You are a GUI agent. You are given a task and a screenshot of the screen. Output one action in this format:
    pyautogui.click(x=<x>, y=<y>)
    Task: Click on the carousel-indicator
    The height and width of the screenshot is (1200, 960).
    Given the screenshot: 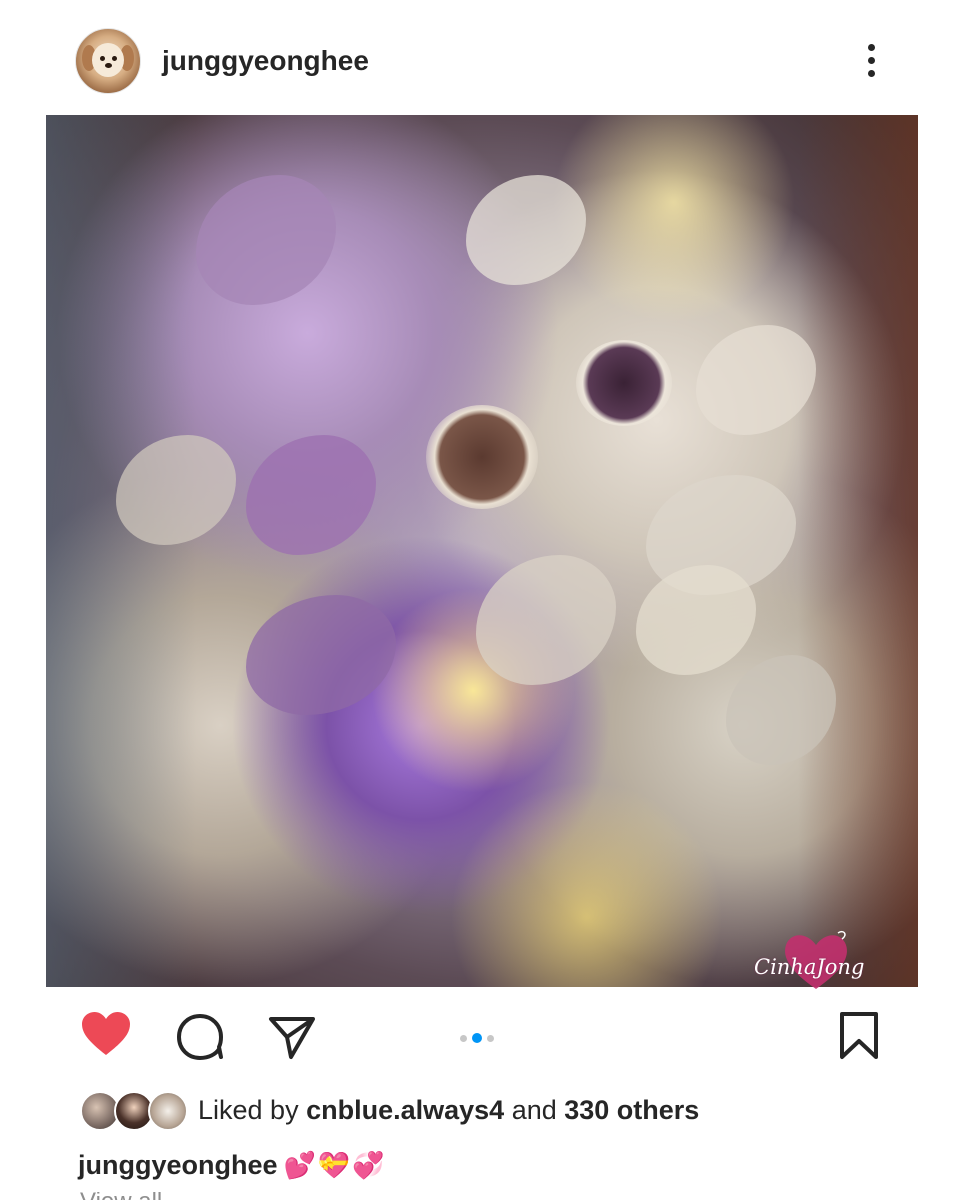 What is the action you would take?
    pyautogui.click(x=483, y=1038)
    